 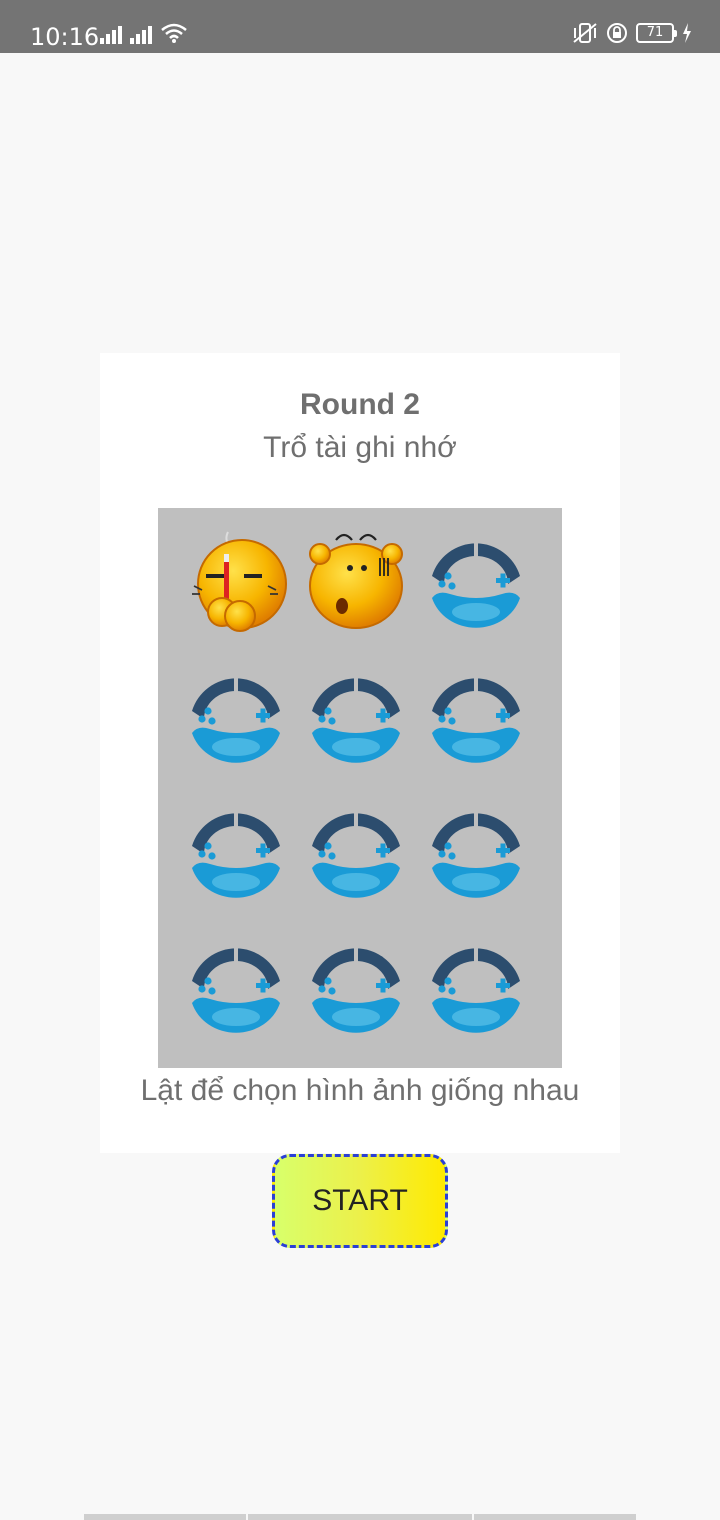 What do you see at coordinates (360, 26) in the screenshot?
I see `status-bar: 10:16 71` at bounding box center [360, 26].